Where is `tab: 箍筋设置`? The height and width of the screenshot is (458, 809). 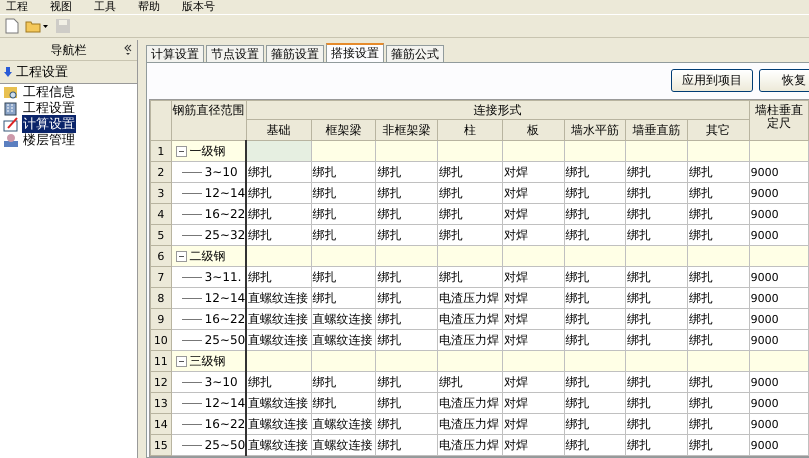
tab: 箍筋设置 is located at coordinates (295, 53).